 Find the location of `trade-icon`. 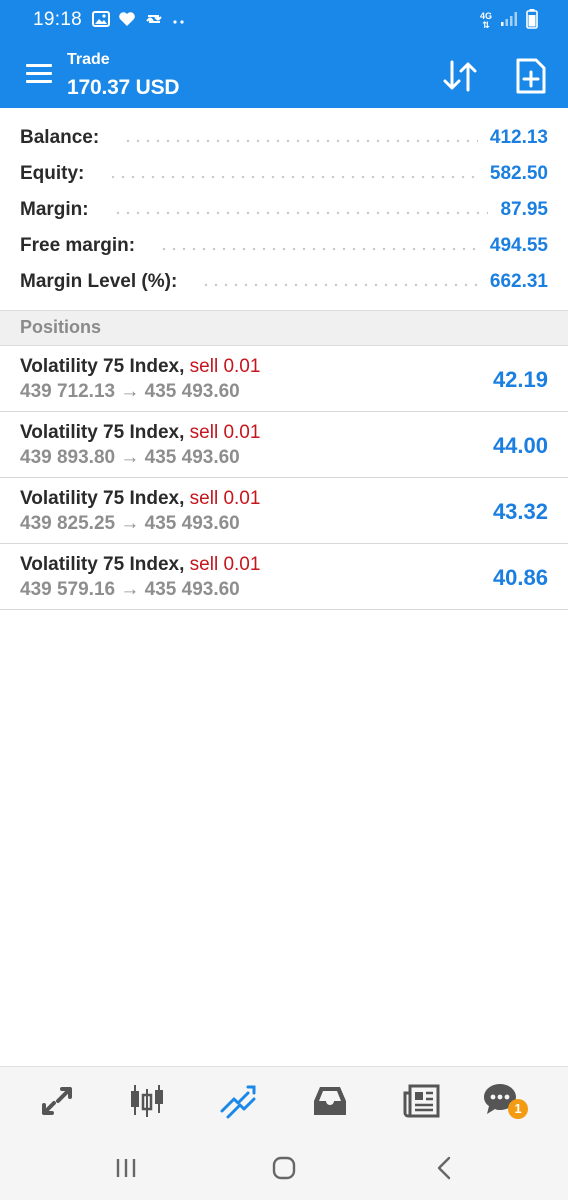

trade-icon is located at coordinates (238, 1102).